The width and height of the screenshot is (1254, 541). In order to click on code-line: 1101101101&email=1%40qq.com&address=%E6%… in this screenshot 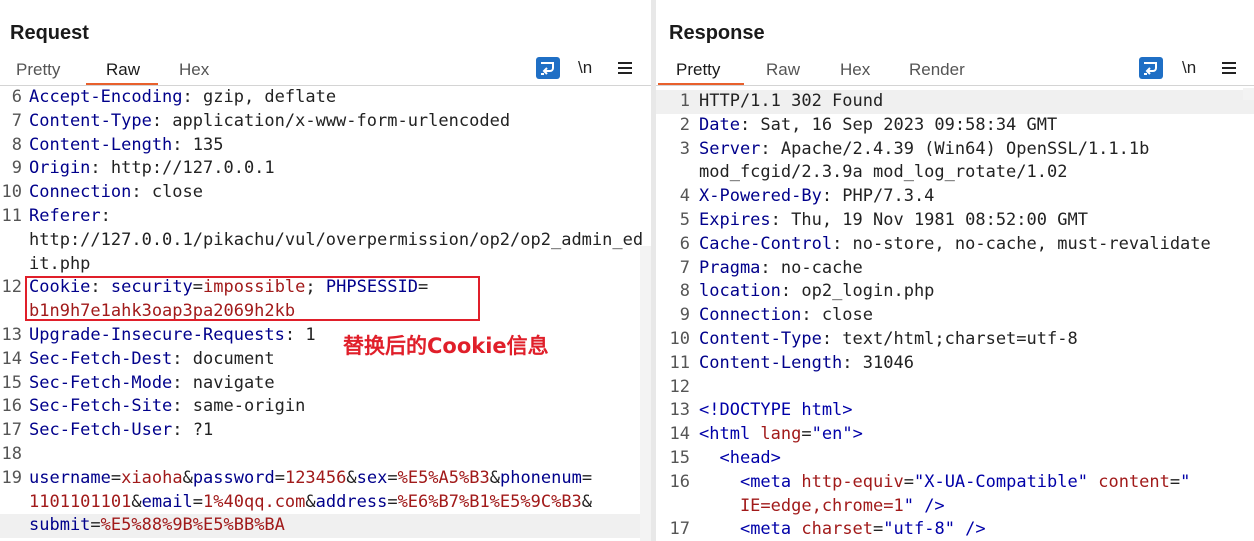, I will do `click(325, 503)`.